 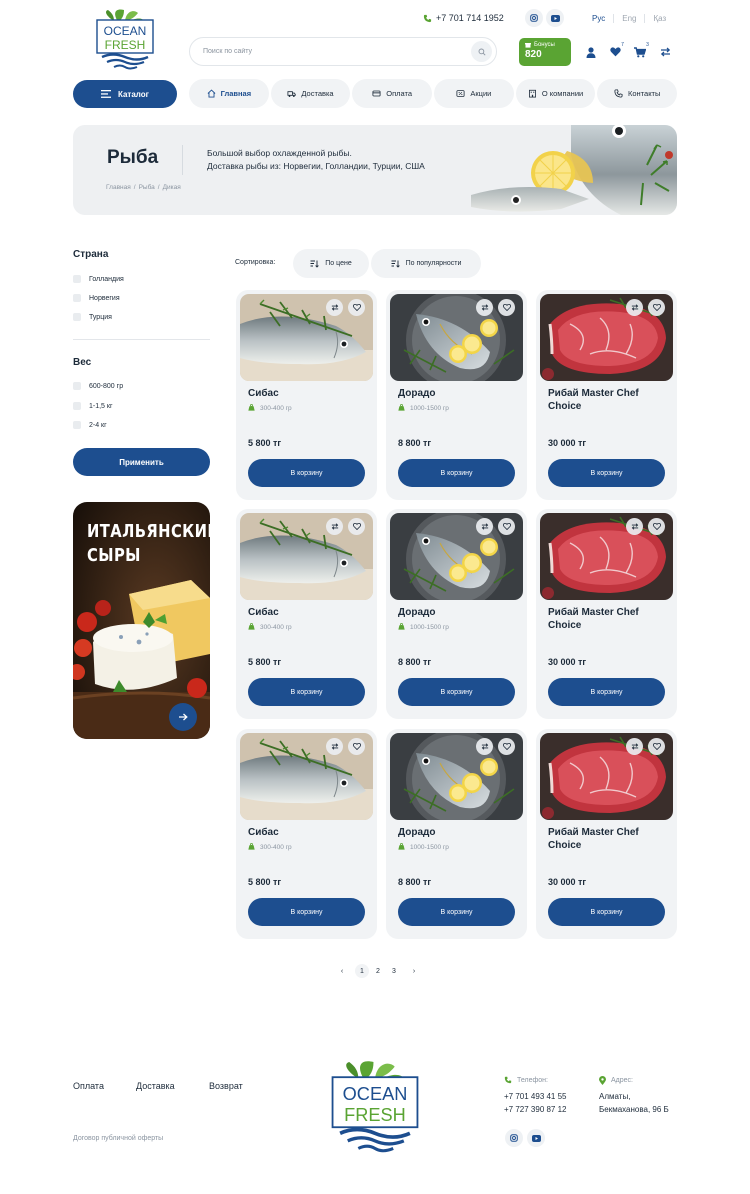 What do you see at coordinates (98, 386) in the screenshot?
I see `filter-option-weight: 600-800 гр` at bounding box center [98, 386].